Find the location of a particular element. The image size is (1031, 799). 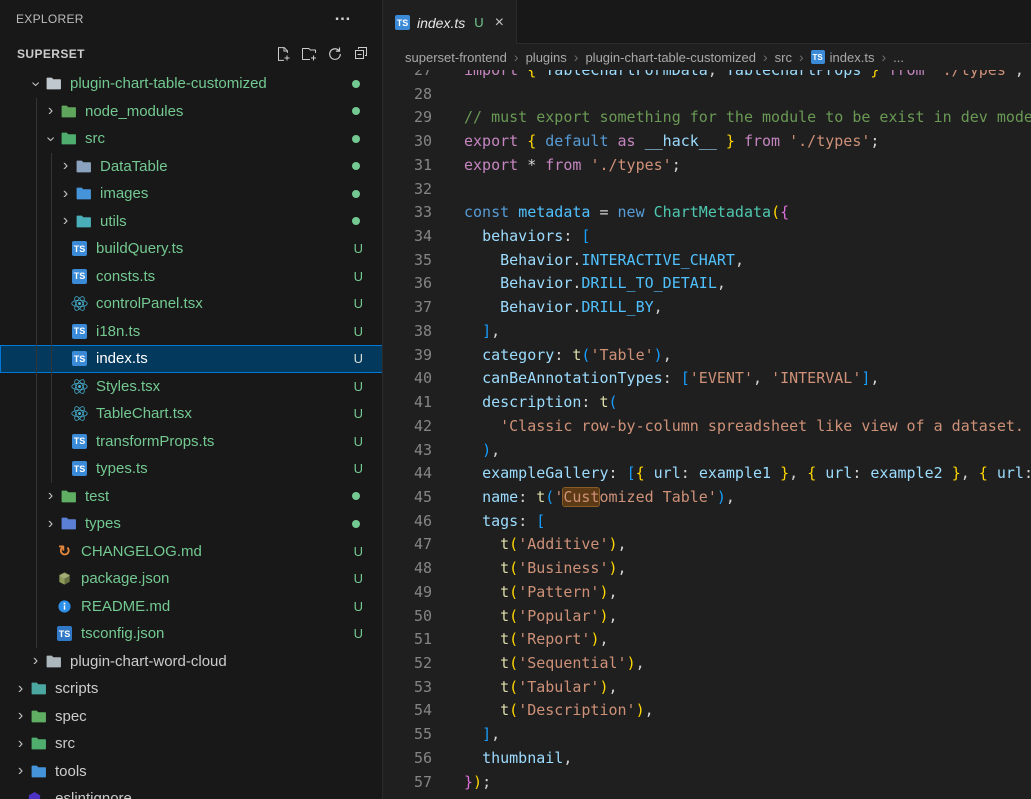

tree-item-package-json: package.json U is located at coordinates (191, 579).